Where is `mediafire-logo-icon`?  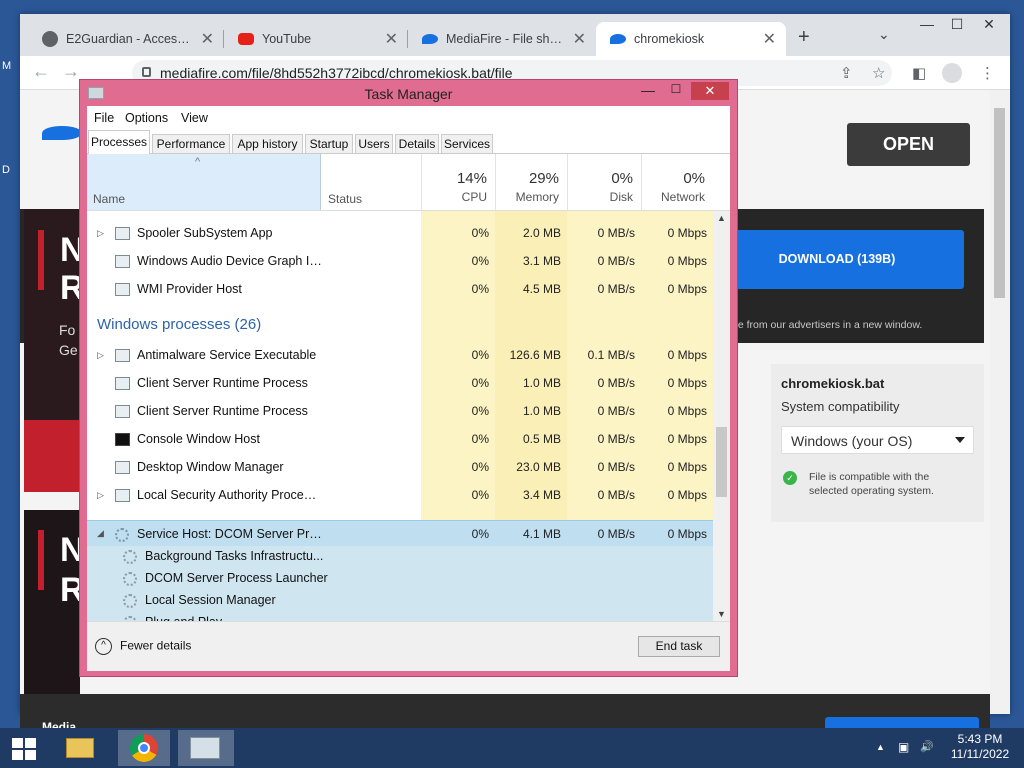 mediafire-logo-icon is located at coordinates (62, 133).